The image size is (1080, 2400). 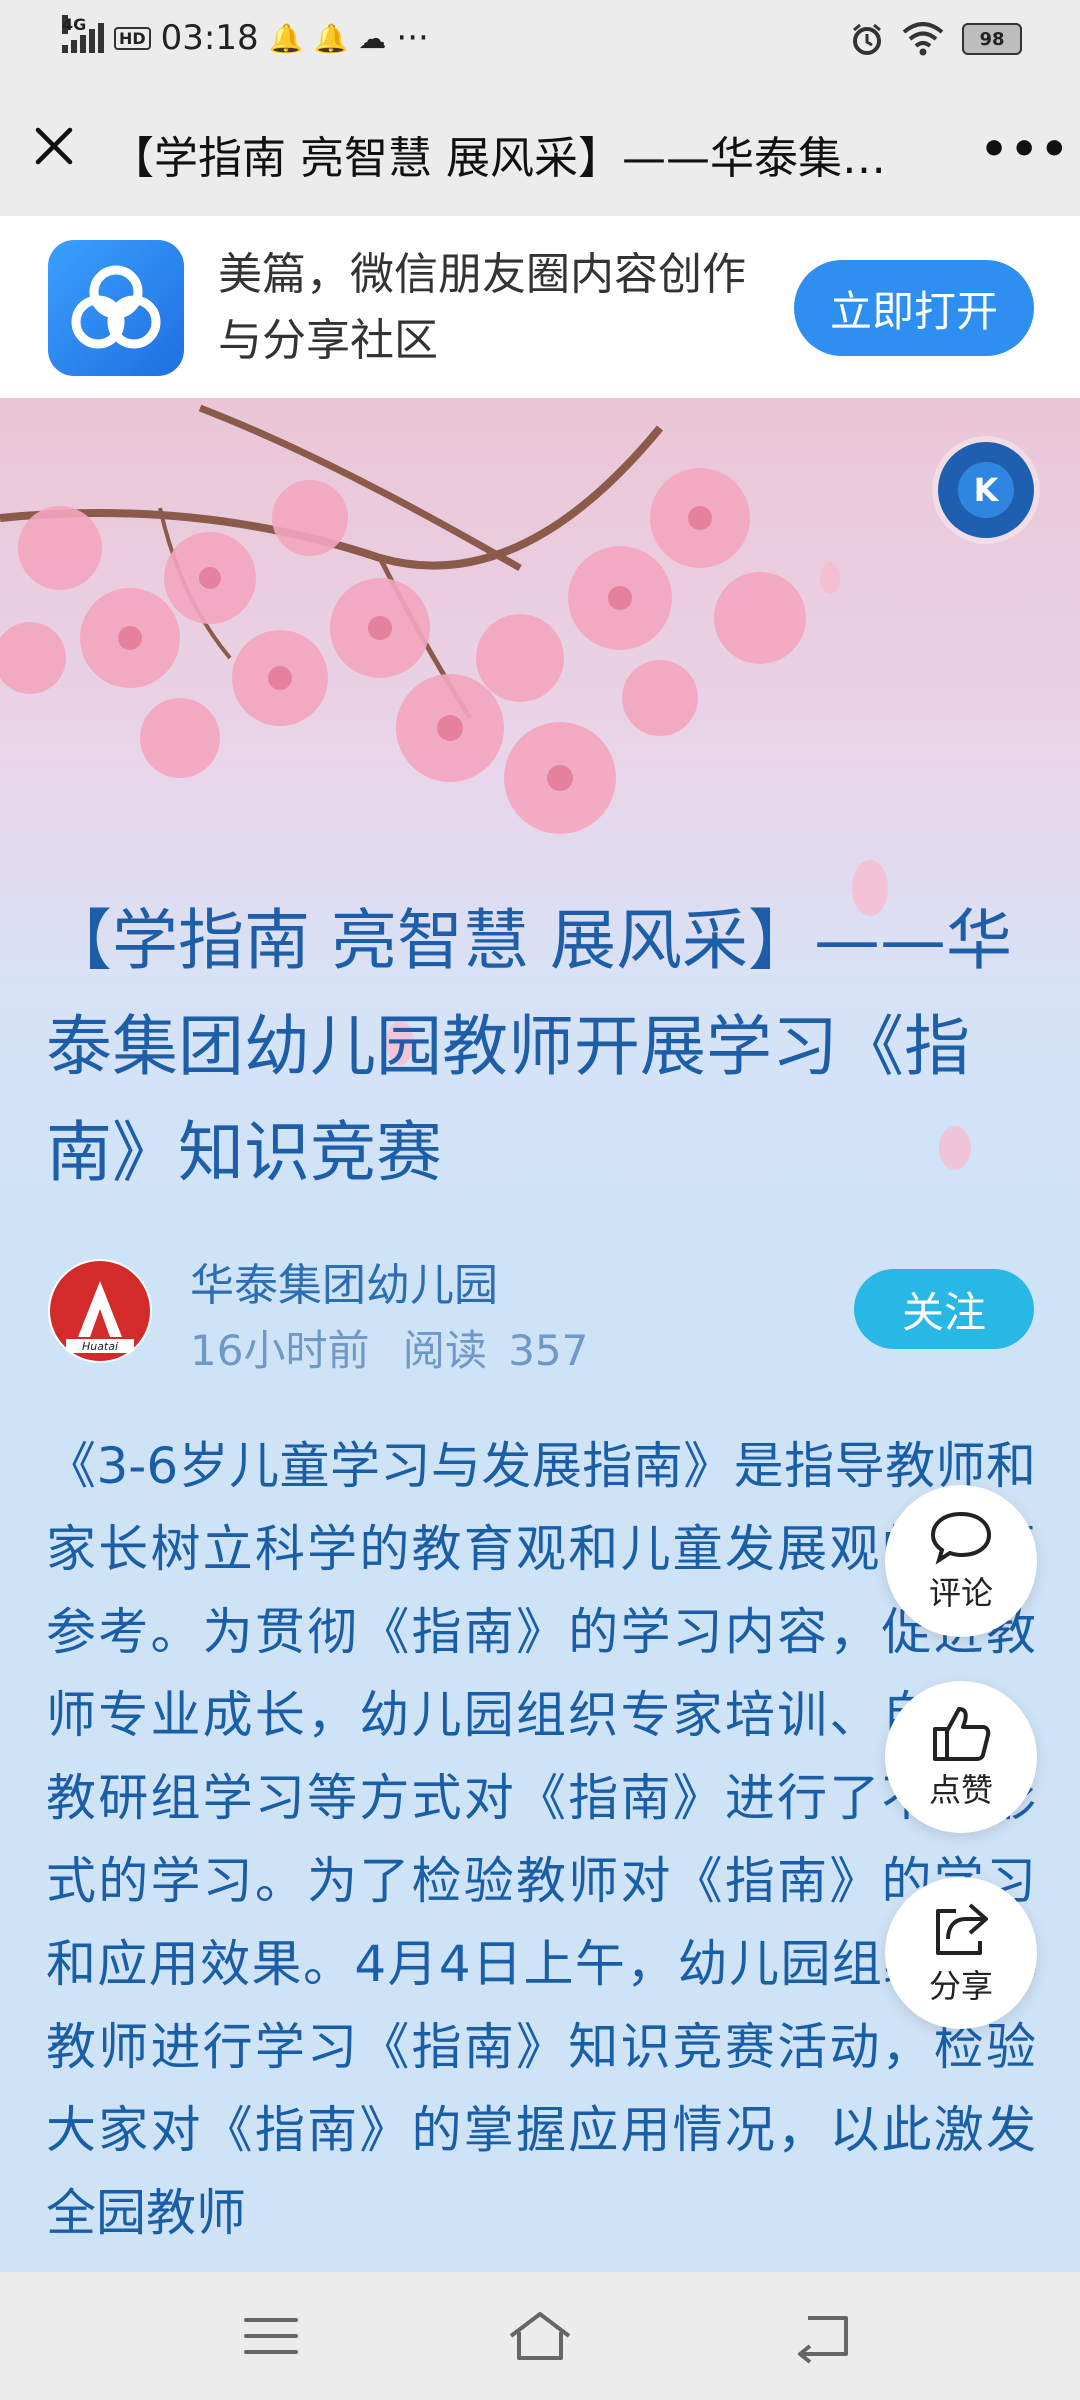 I want to click on status-right: 98, so click(x=936, y=39).